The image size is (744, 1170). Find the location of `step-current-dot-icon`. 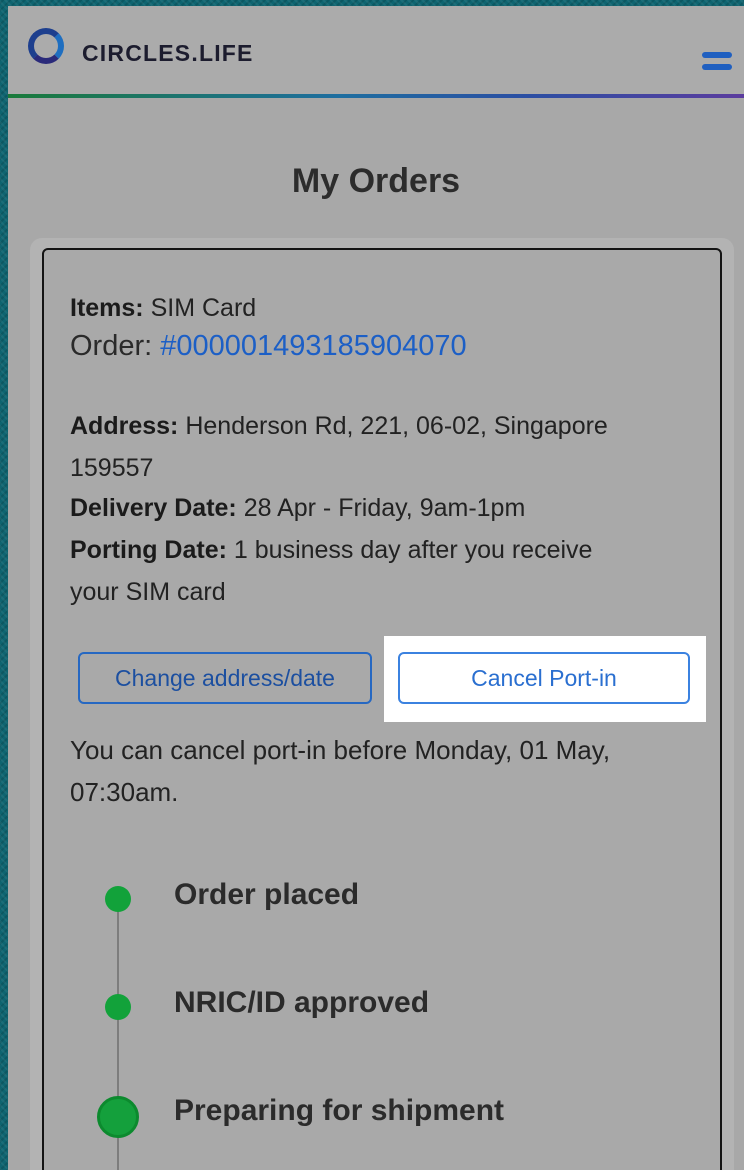

step-current-dot-icon is located at coordinates (118, 1117).